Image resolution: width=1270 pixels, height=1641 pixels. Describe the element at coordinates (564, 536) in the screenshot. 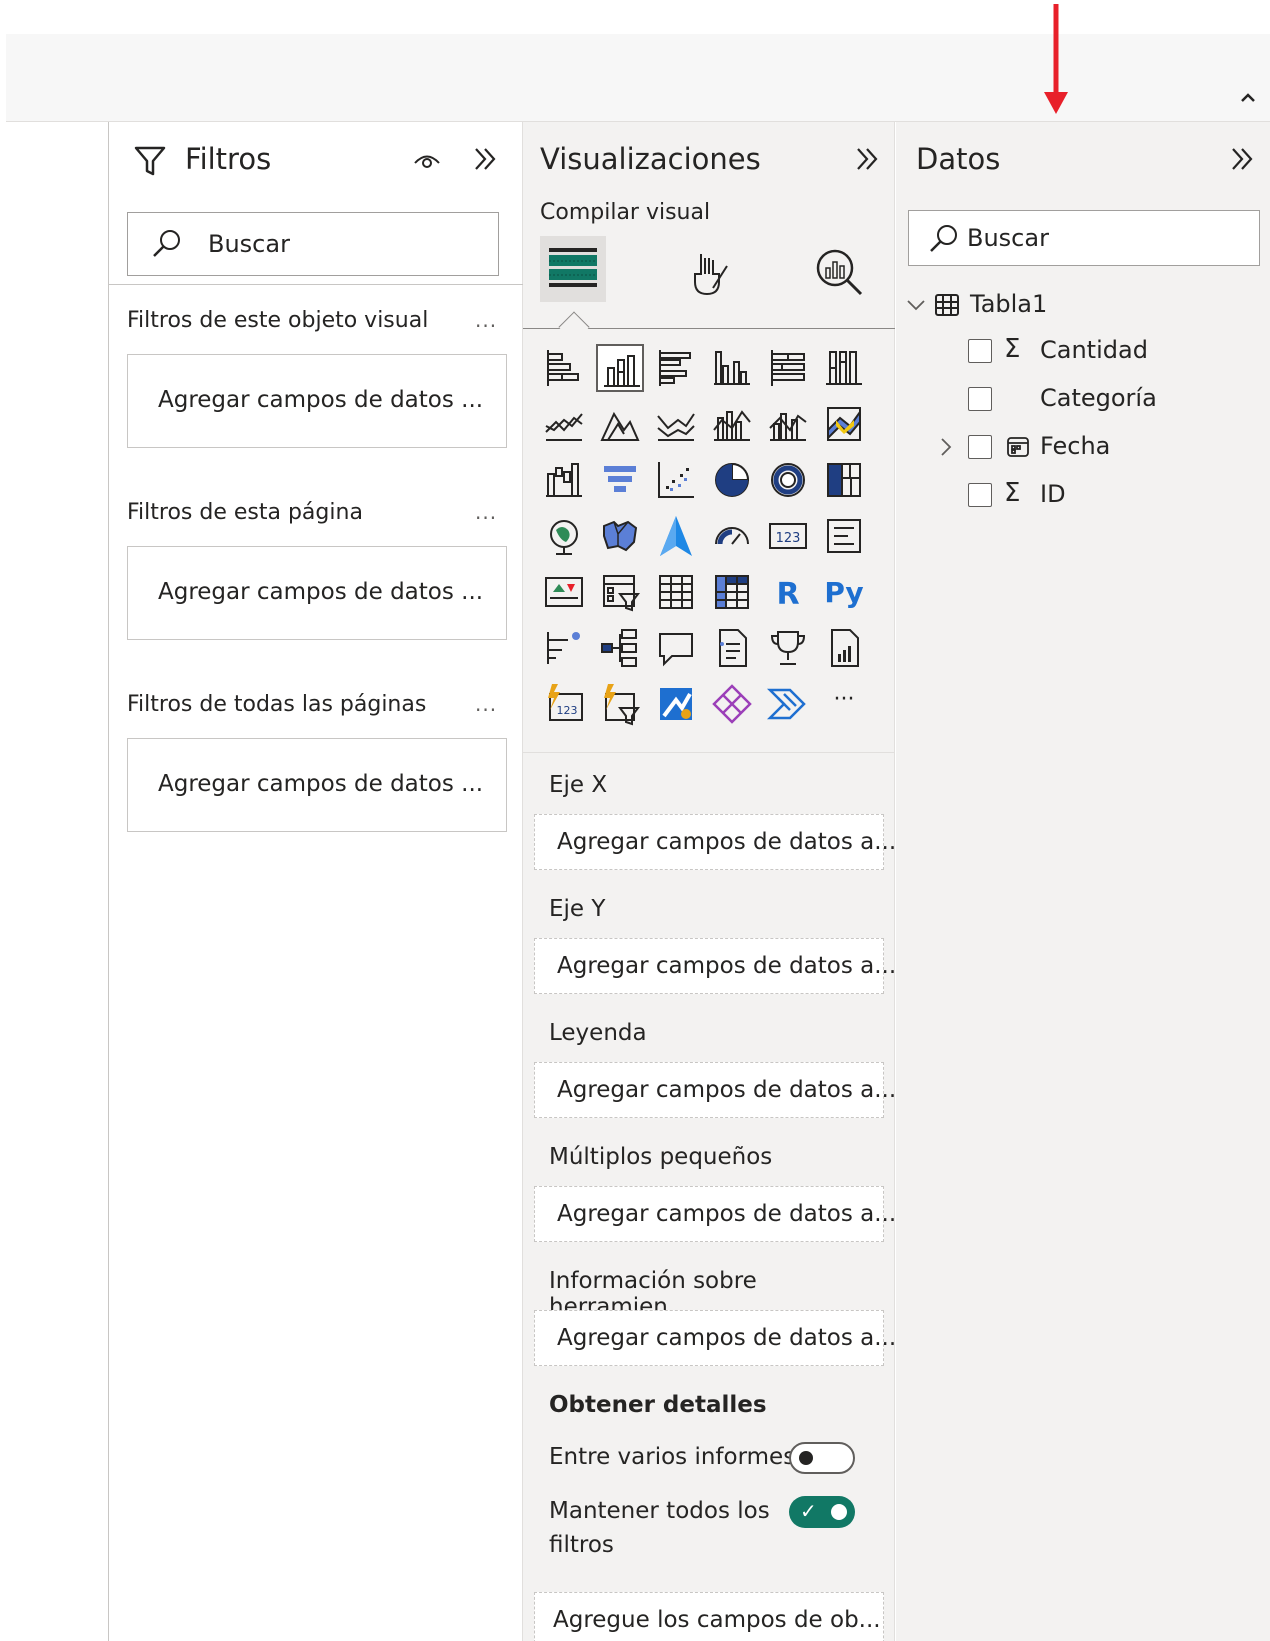

I see `map-icon` at that location.